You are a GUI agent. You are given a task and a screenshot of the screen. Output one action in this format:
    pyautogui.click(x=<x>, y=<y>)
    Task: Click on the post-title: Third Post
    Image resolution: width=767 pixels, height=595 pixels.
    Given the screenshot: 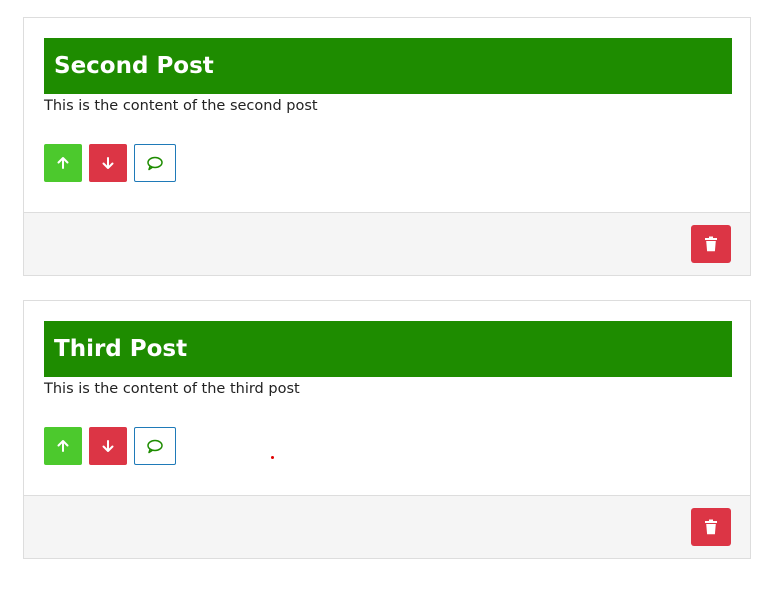 What is the action you would take?
    pyautogui.click(x=388, y=349)
    